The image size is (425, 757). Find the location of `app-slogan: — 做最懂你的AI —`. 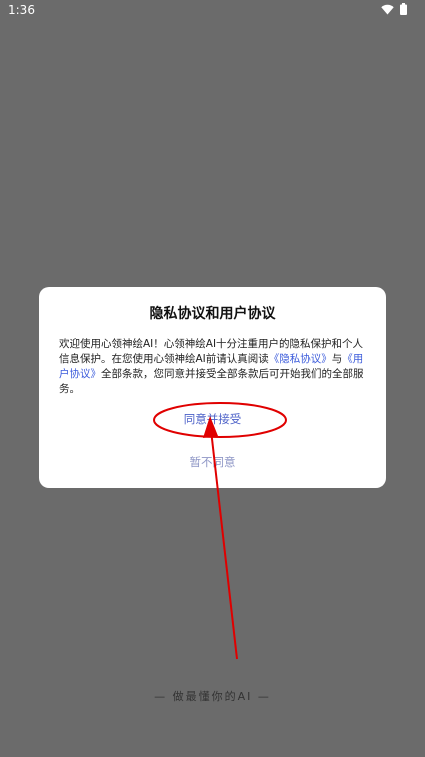

app-slogan: — 做最懂你的AI — is located at coordinates (212, 696).